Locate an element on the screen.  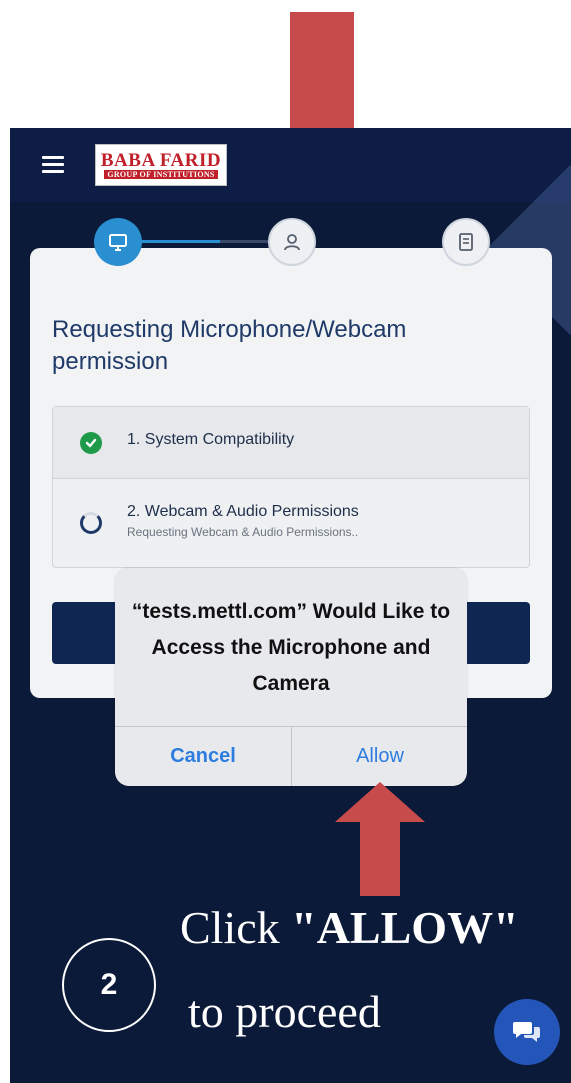
user-icon is located at coordinates (292, 242).